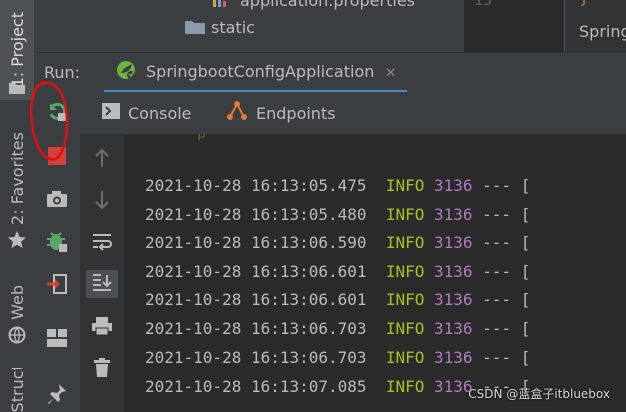 The height and width of the screenshot is (412, 626). Describe the element at coordinates (111, 113) in the screenshot. I see `console-icon` at that location.